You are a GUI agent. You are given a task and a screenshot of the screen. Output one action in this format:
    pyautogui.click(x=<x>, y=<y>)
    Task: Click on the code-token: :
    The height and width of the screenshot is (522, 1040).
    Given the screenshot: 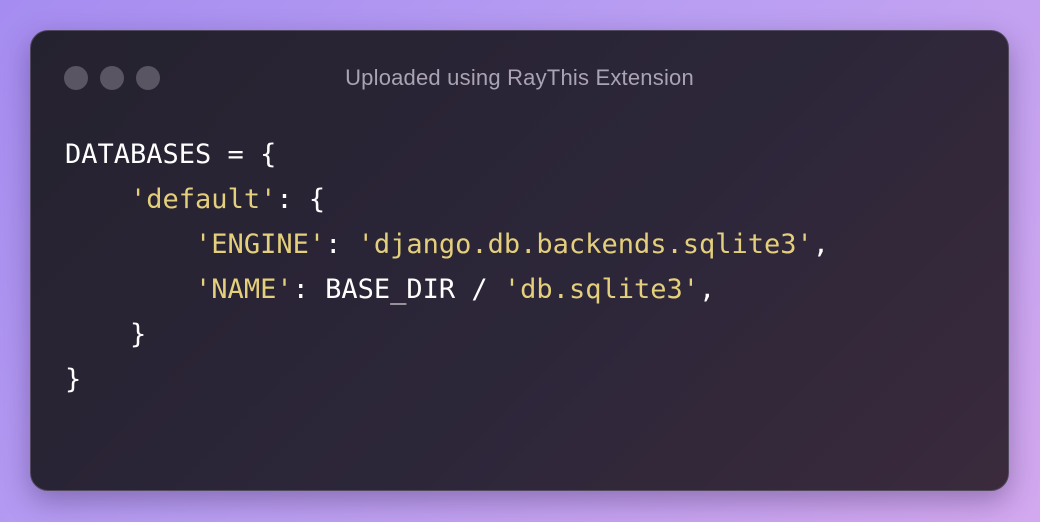 What is the action you would take?
    pyautogui.click(x=341, y=244)
    